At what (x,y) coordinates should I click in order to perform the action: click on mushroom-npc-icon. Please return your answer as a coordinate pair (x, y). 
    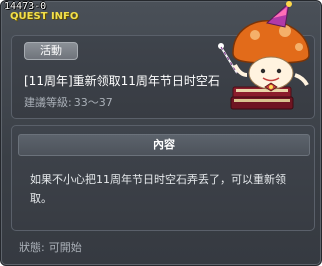
    Looking at the image, I should click on (264, 55).